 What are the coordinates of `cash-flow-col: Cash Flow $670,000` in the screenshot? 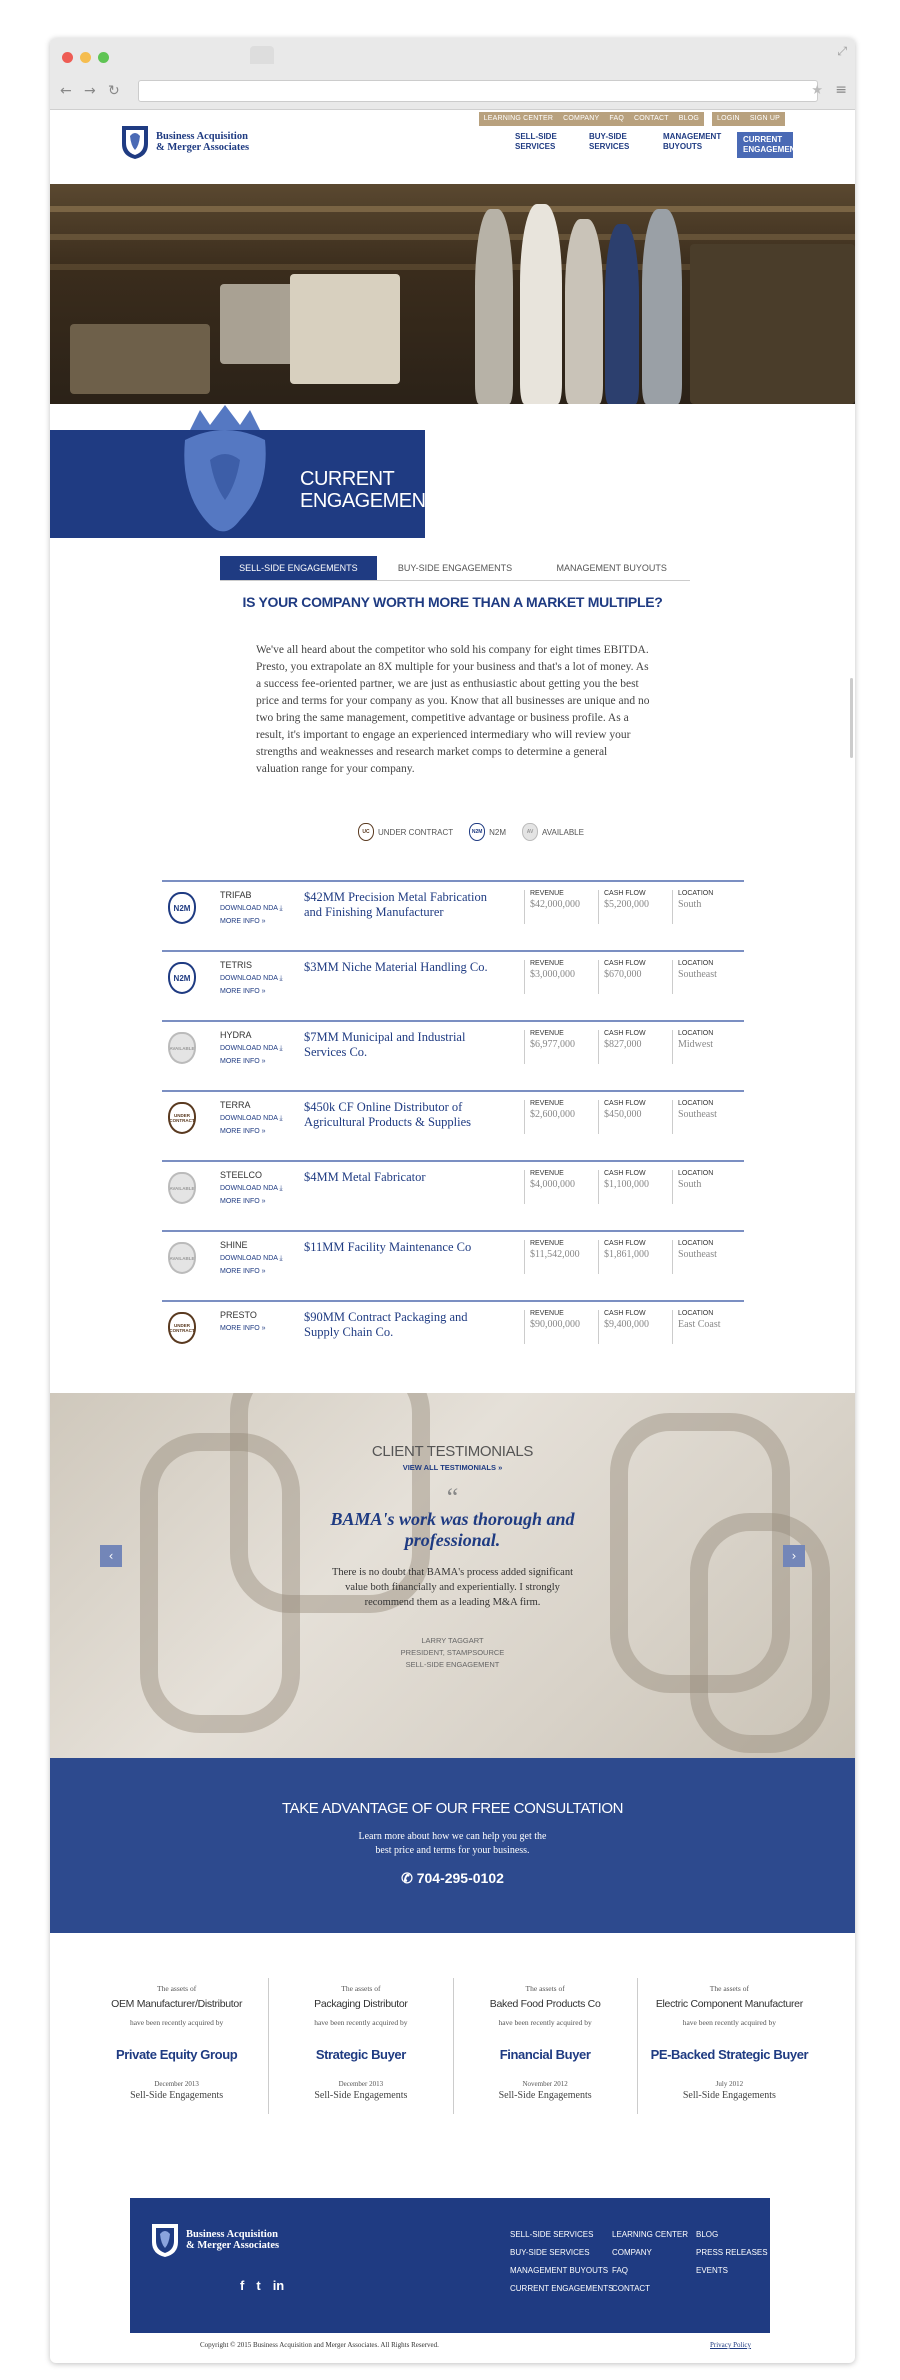 It's located at (622, 977).